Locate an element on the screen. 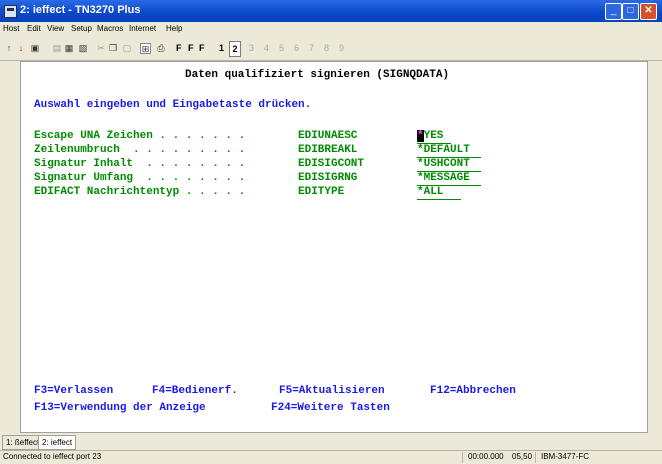  menu-host: Host is located at coordinates (11, 28).